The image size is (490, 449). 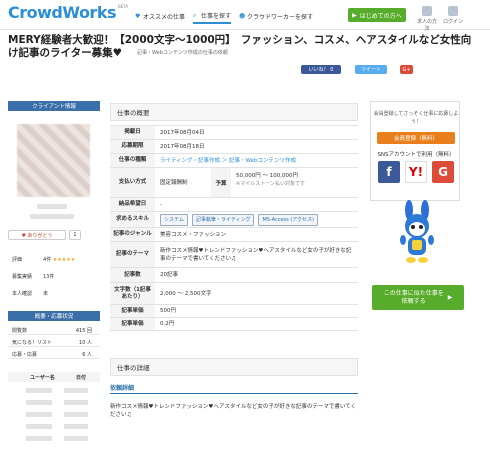 What do you see at coordinates (49, 277) in the screenshot?
I see `contracts-value: 13件` at bounding box center [49, 277].